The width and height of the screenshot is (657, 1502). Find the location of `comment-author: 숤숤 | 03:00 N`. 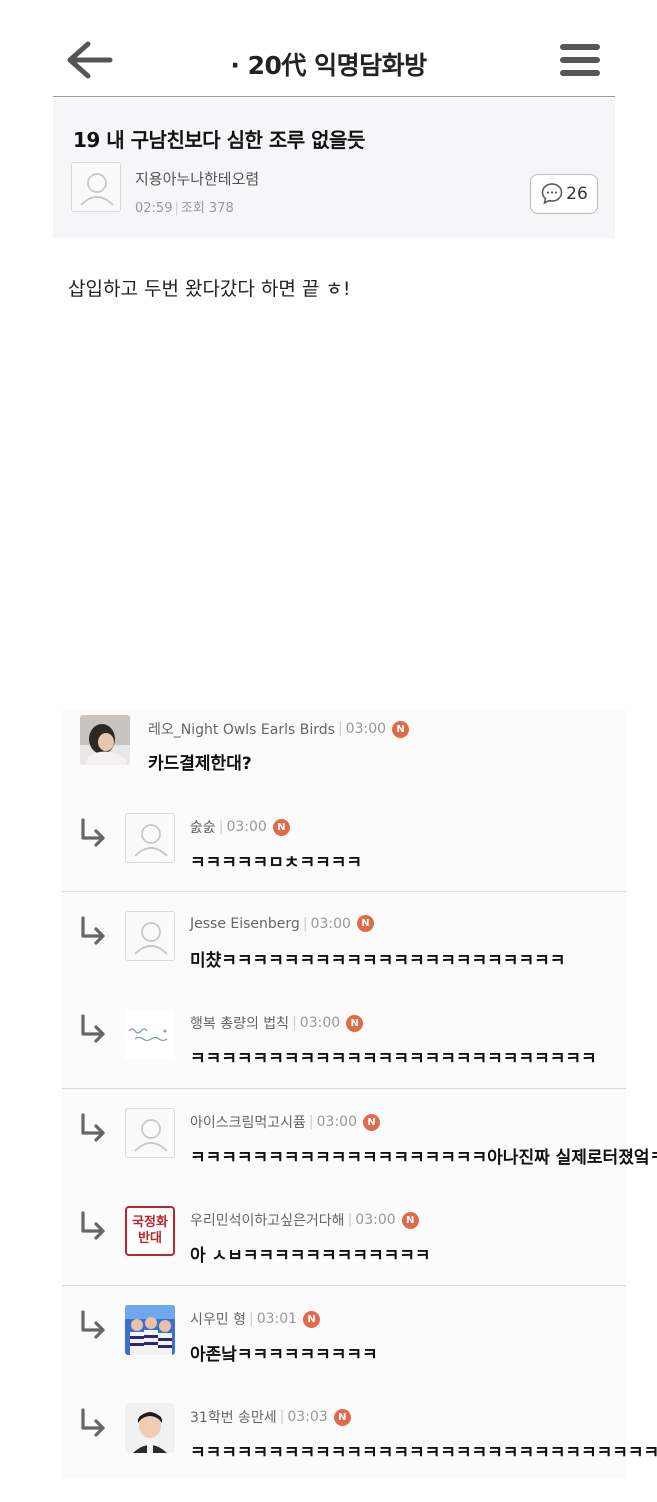

comment-author: 숤숤 | 03:00 N is located at coordinates (240, 827).